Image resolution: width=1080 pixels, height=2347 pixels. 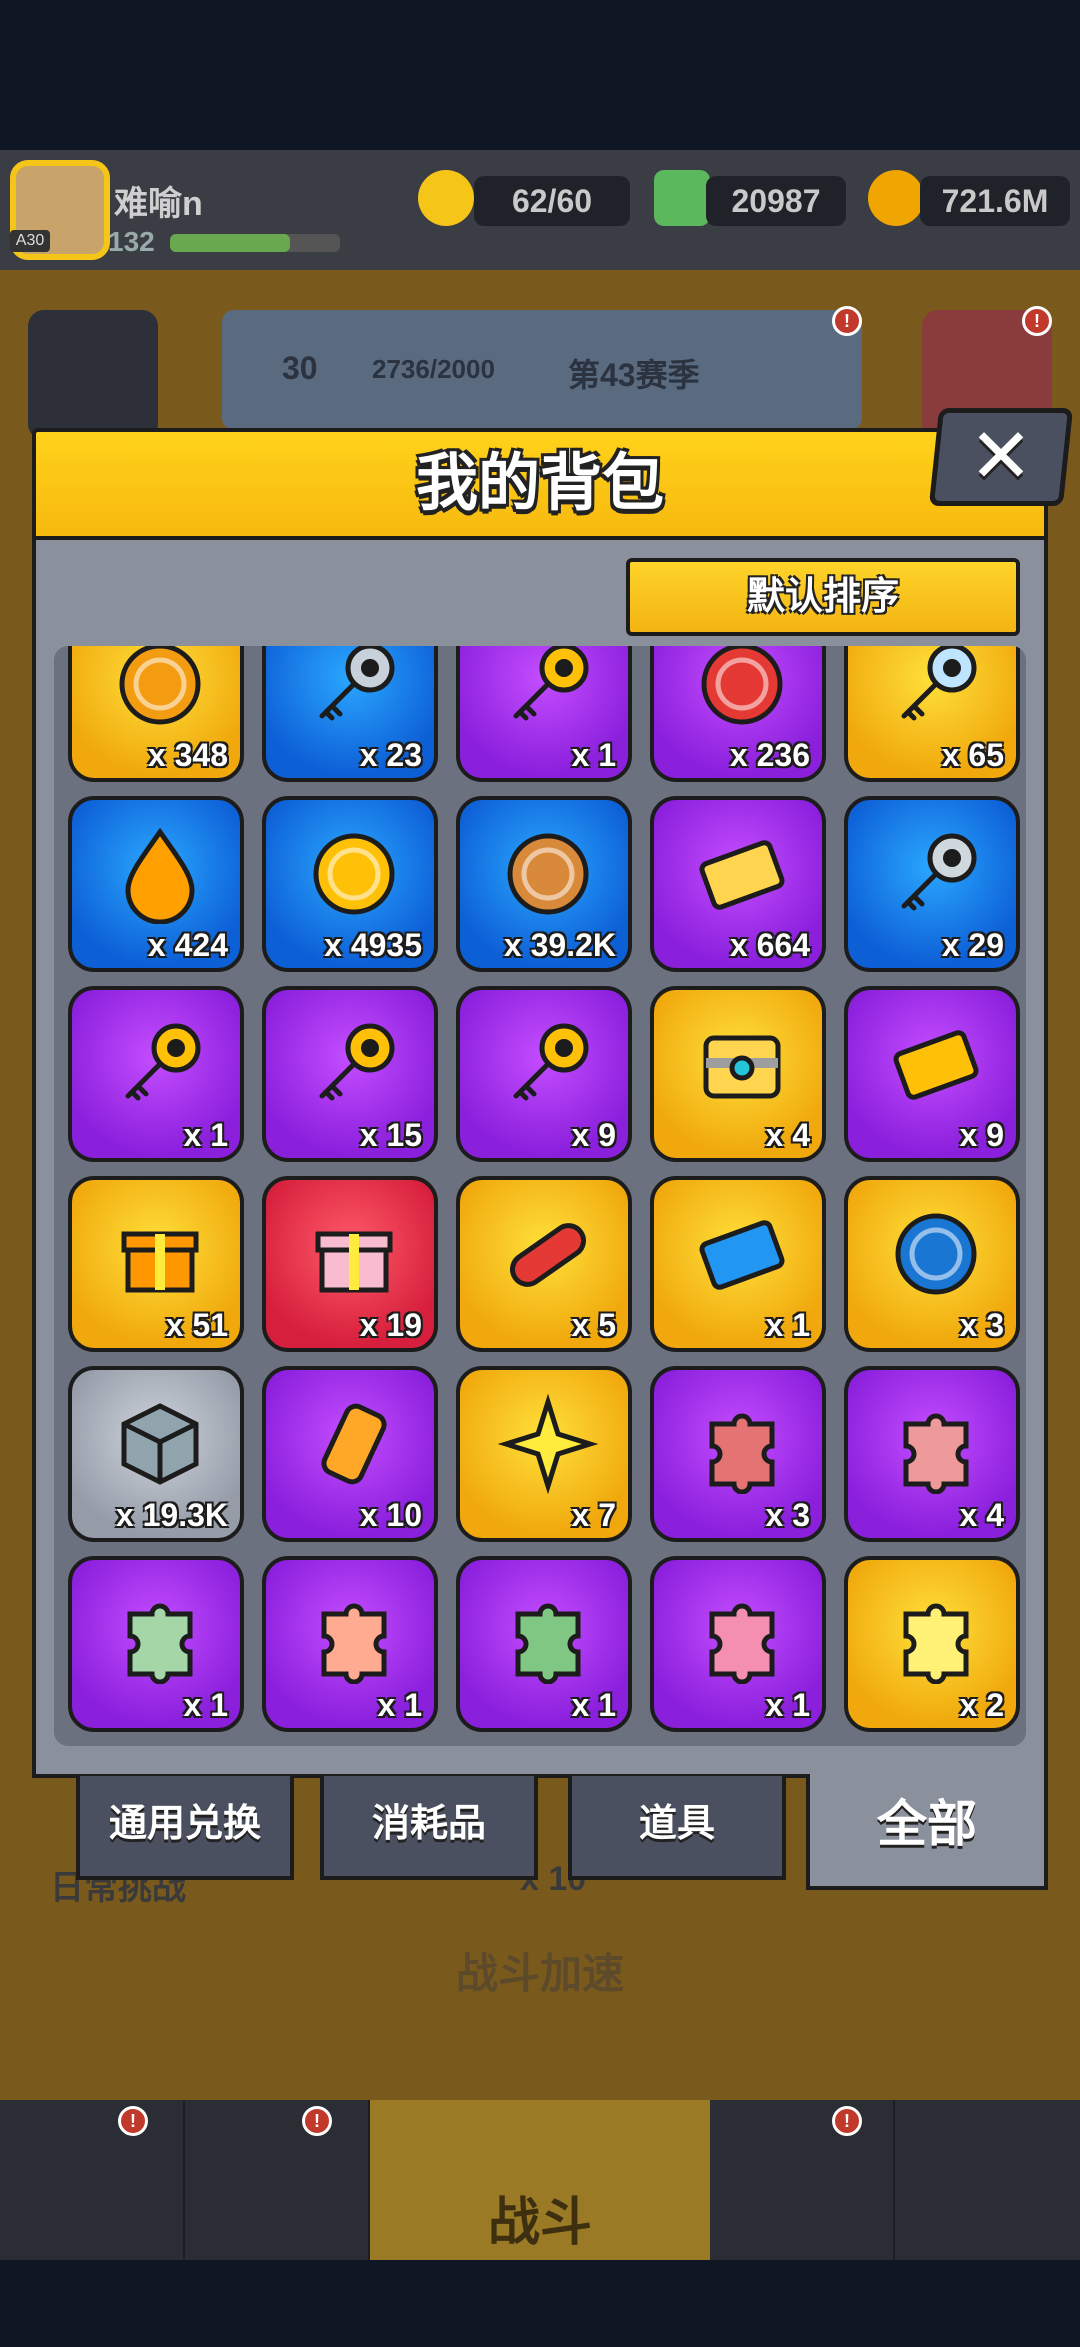 What do you see at coordinates (160, 874) in the screenshot?
I see `flame-drop-icon` at bounding box center [160, 874].